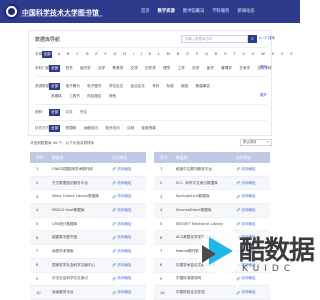 The width and height of the screenshot is (320, 300). Describe the element at coordinates (94, 86) in the screenshot. I see `filter-chip: 电子图书` at that location.